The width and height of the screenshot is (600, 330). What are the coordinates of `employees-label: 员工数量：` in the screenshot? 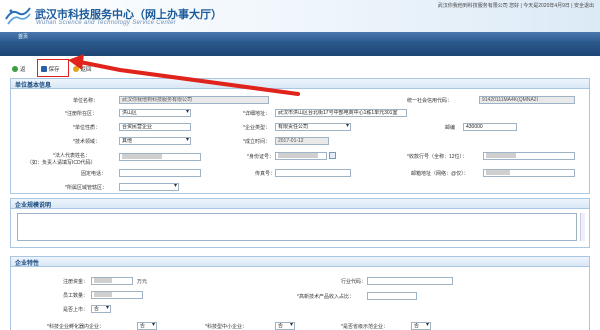 It's located at (76, 296).